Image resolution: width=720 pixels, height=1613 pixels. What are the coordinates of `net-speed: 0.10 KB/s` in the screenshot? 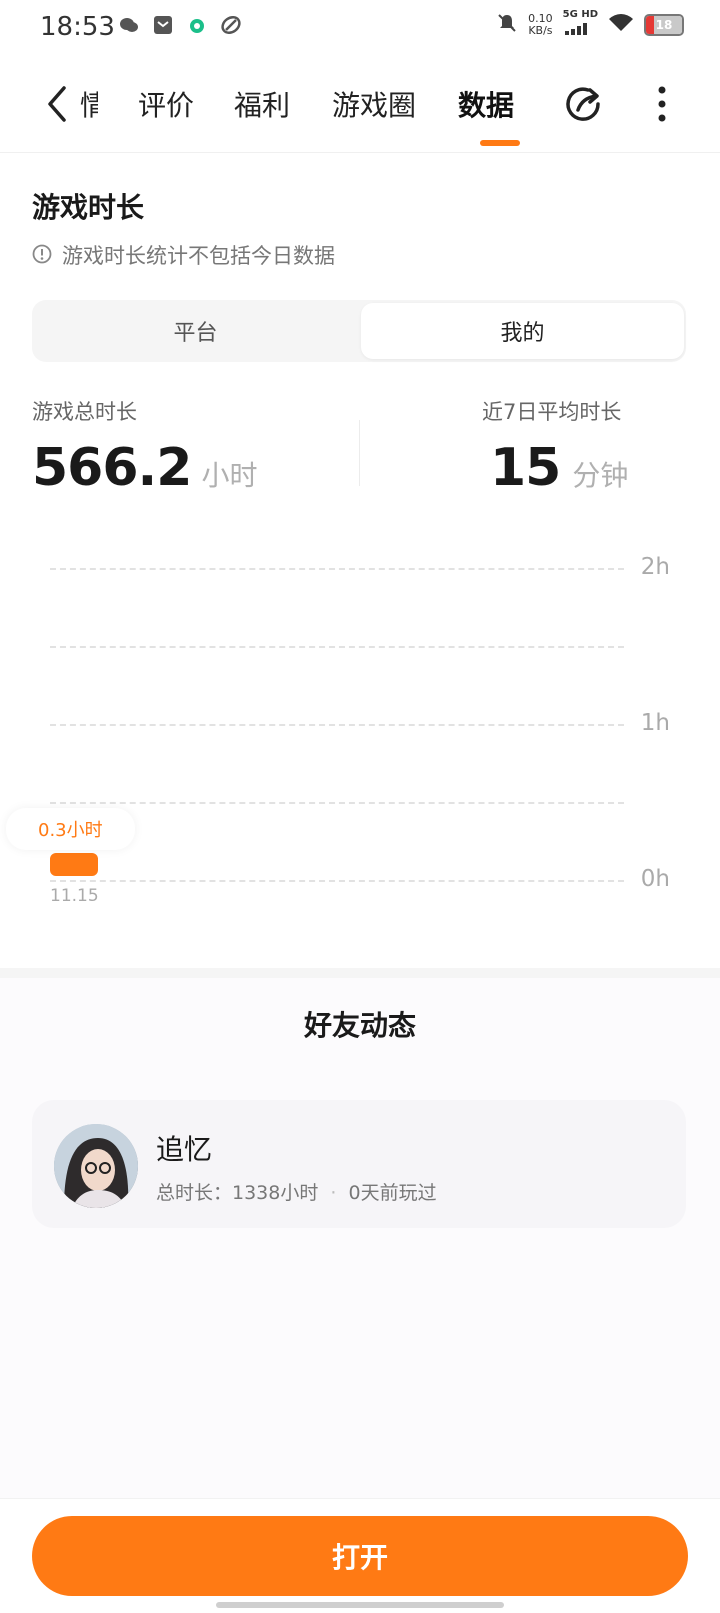 It's located at (540, 24).